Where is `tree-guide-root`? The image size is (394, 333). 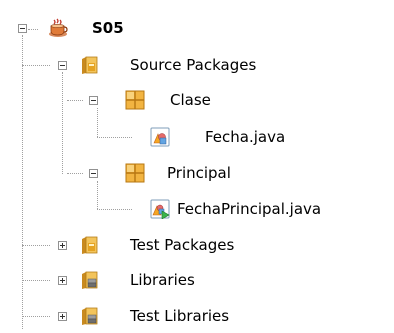 tree-guide-root is located at coordinates (22, 182).